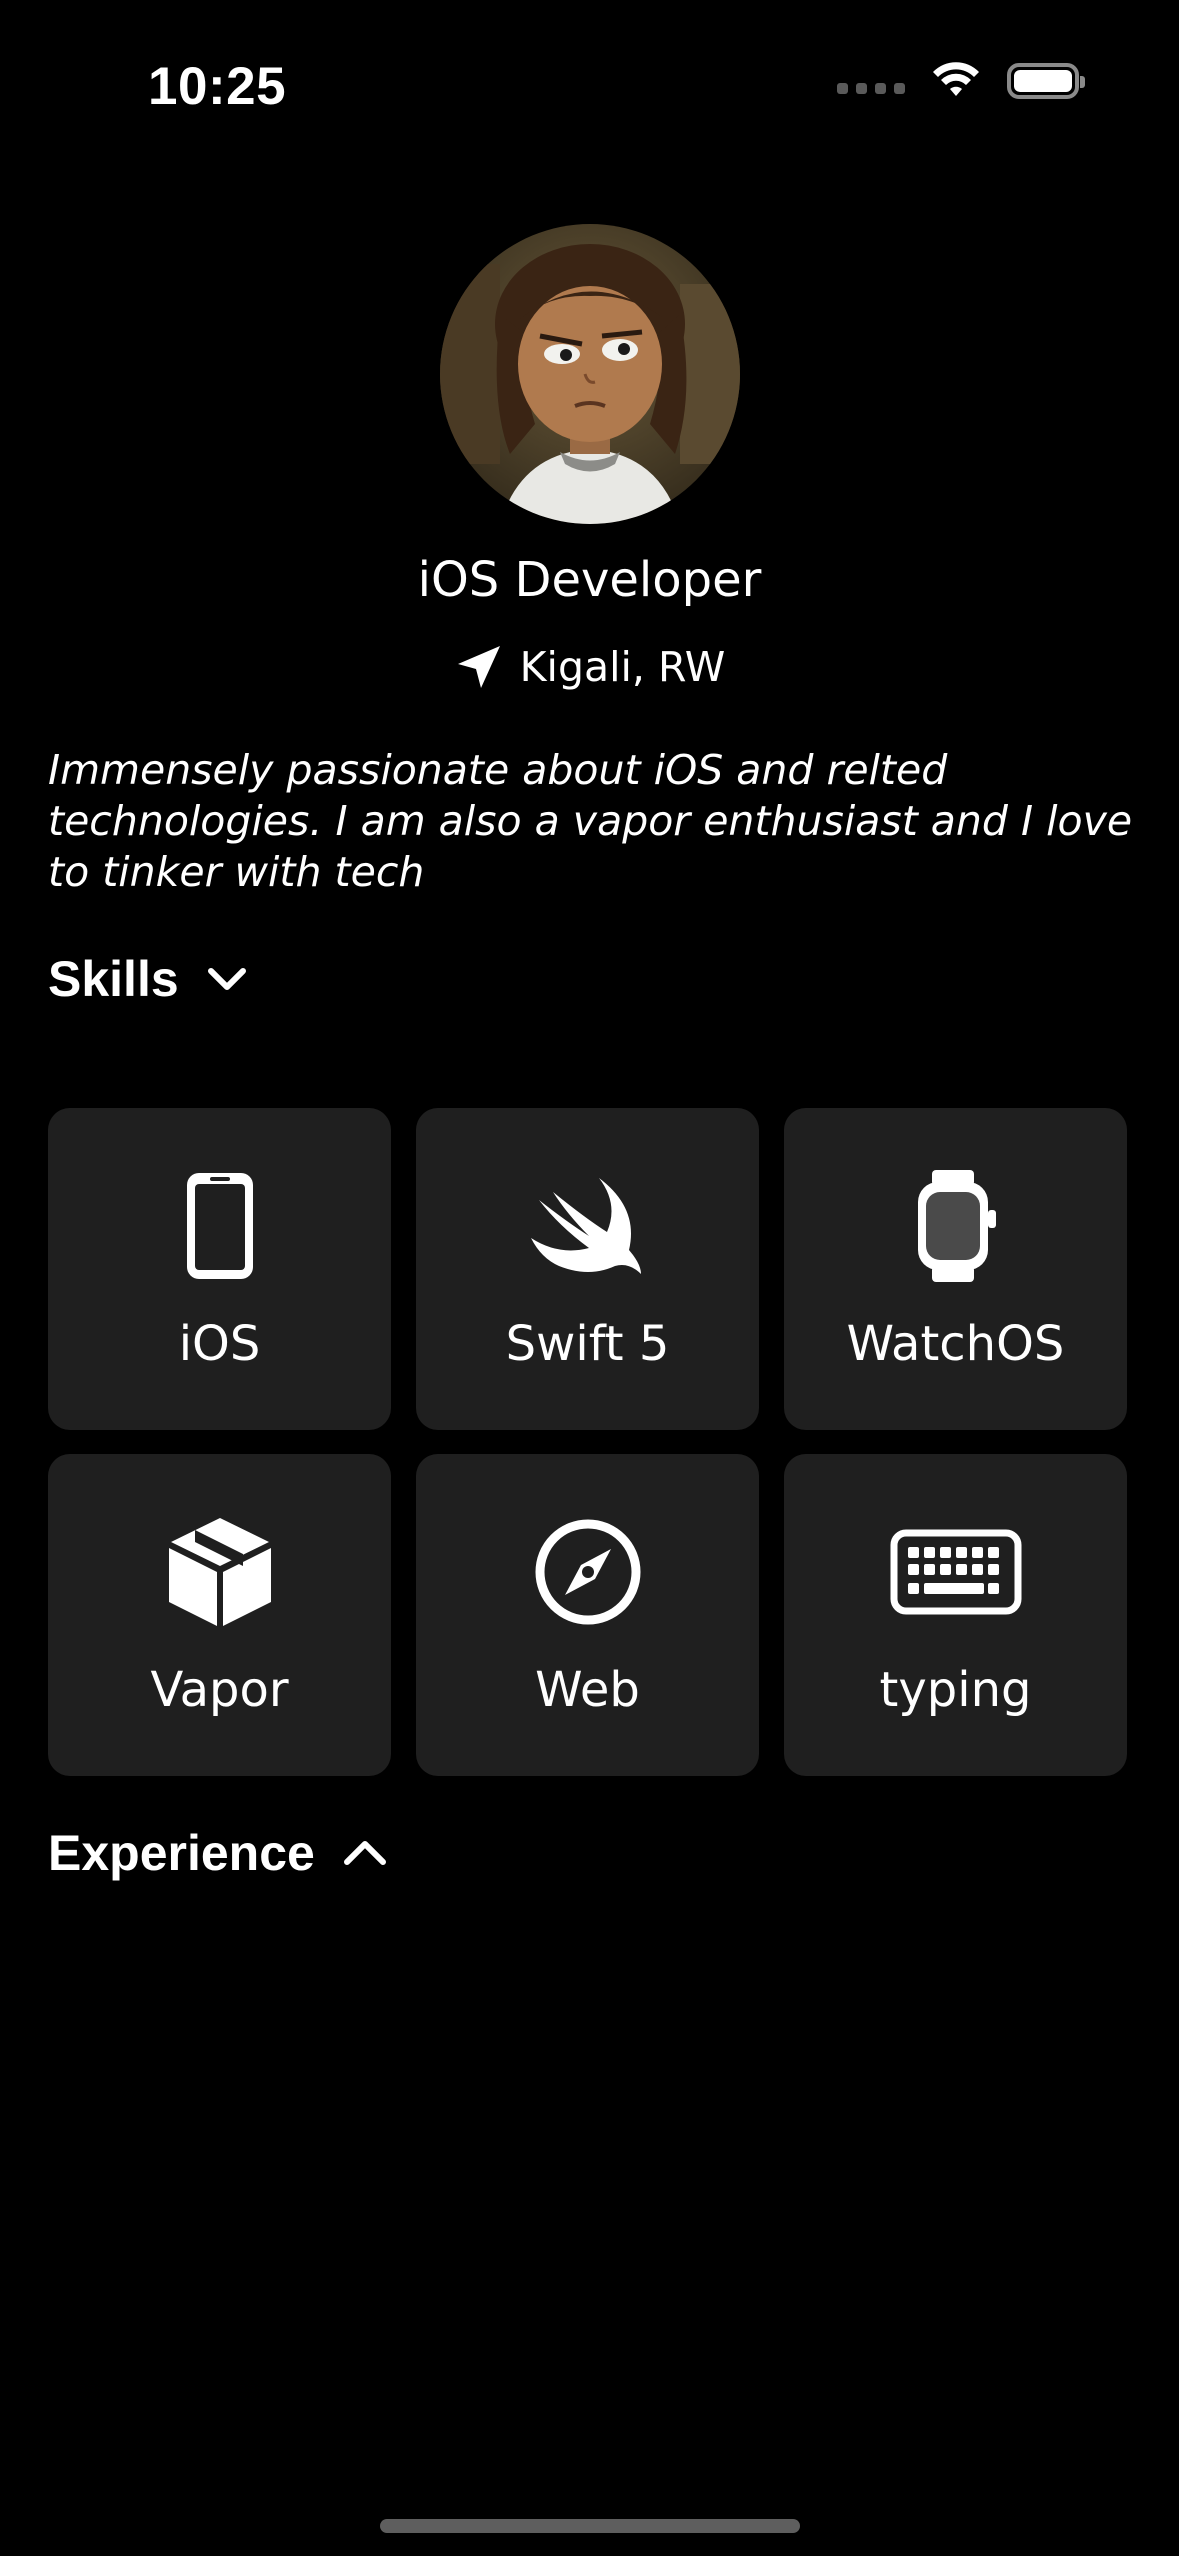  What do you see at coordinates (226, 979) in the screenshot?
I see `chevron-down-icon` at bounding box center [226, 979].